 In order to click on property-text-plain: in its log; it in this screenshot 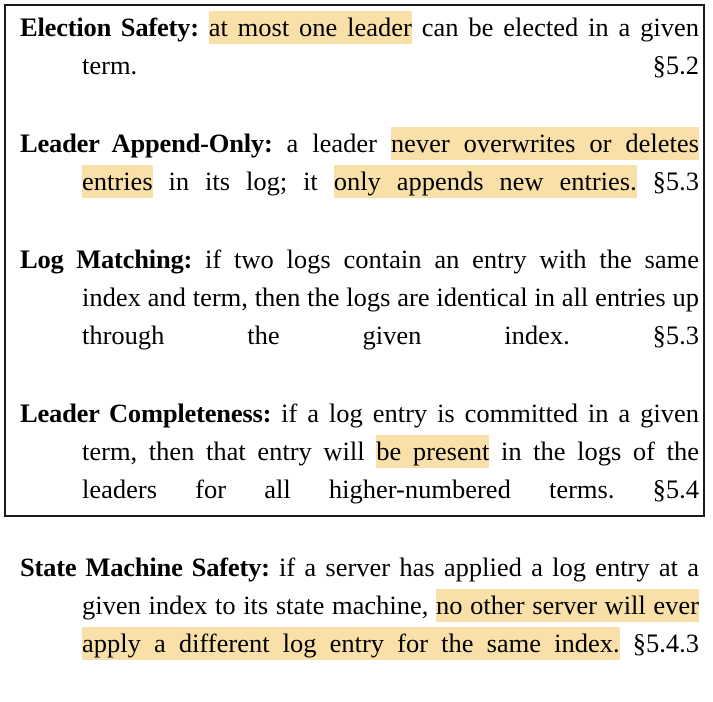, I will do `click(243, 181)`.